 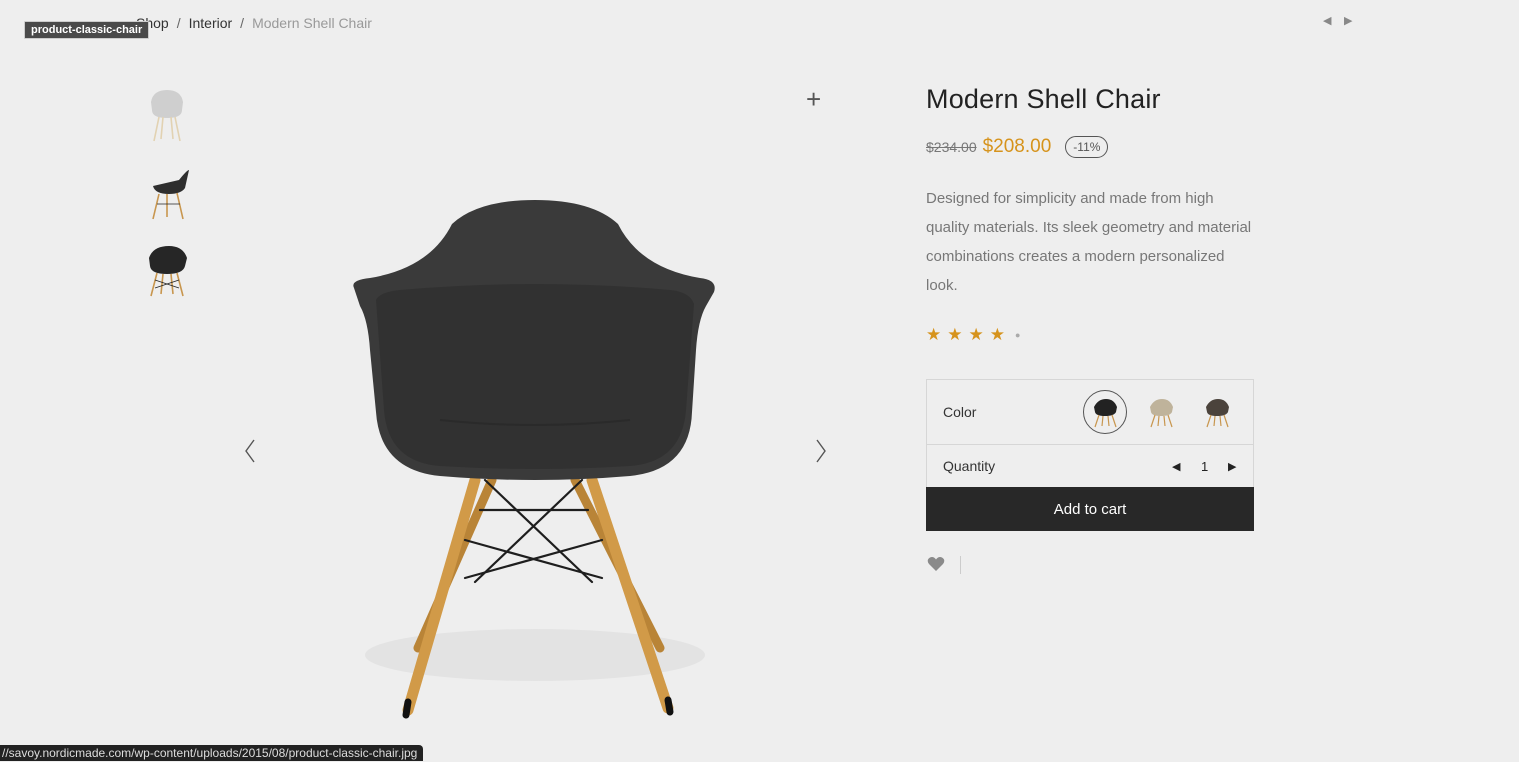 I want to click on quantity-decrease-button: ◀, so click(x=1176, y=466).